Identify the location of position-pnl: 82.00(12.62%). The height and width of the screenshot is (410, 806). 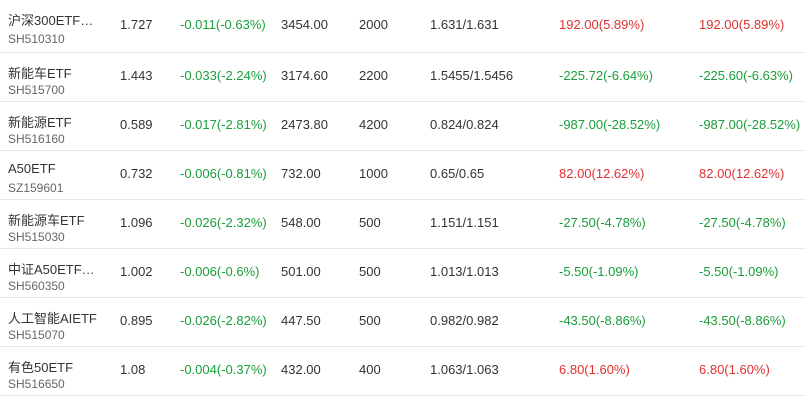
(742, 173).